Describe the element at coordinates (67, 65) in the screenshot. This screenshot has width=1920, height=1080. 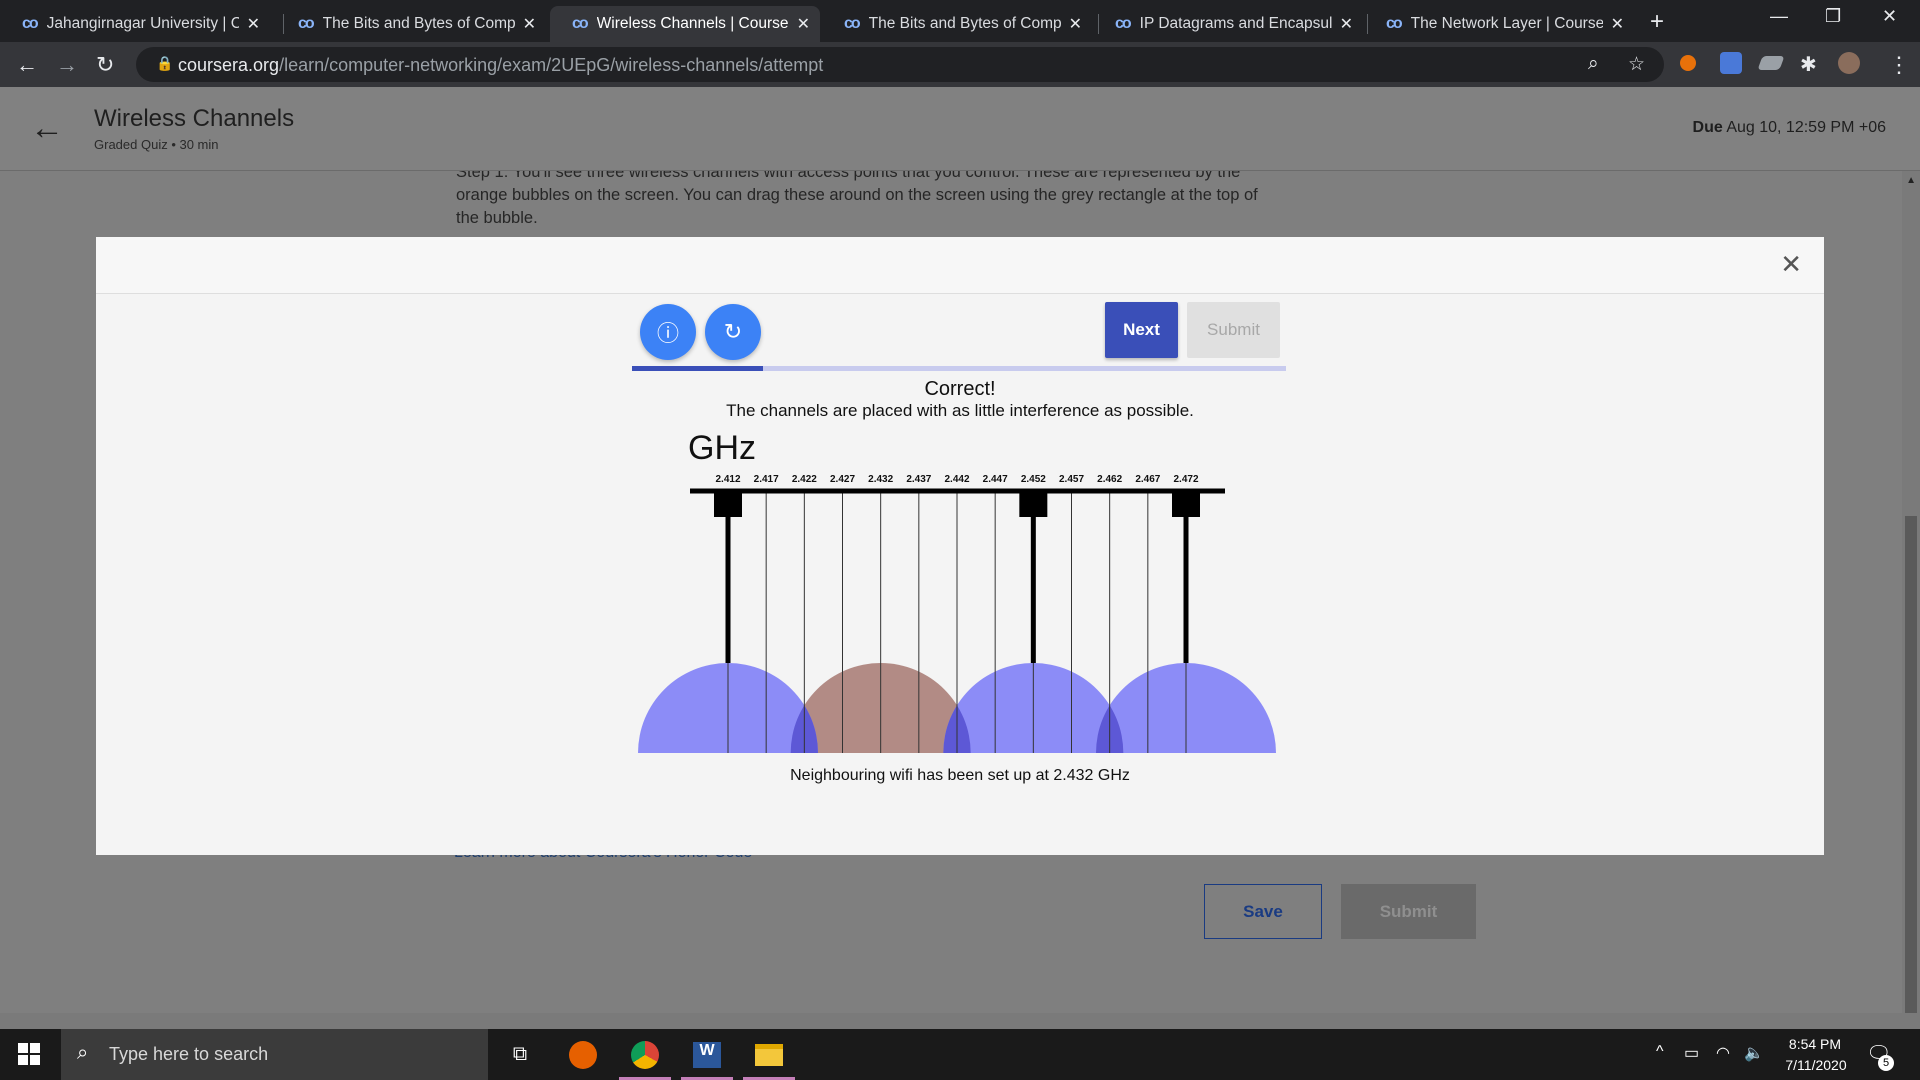
I see `forward-icon: →` at that location.